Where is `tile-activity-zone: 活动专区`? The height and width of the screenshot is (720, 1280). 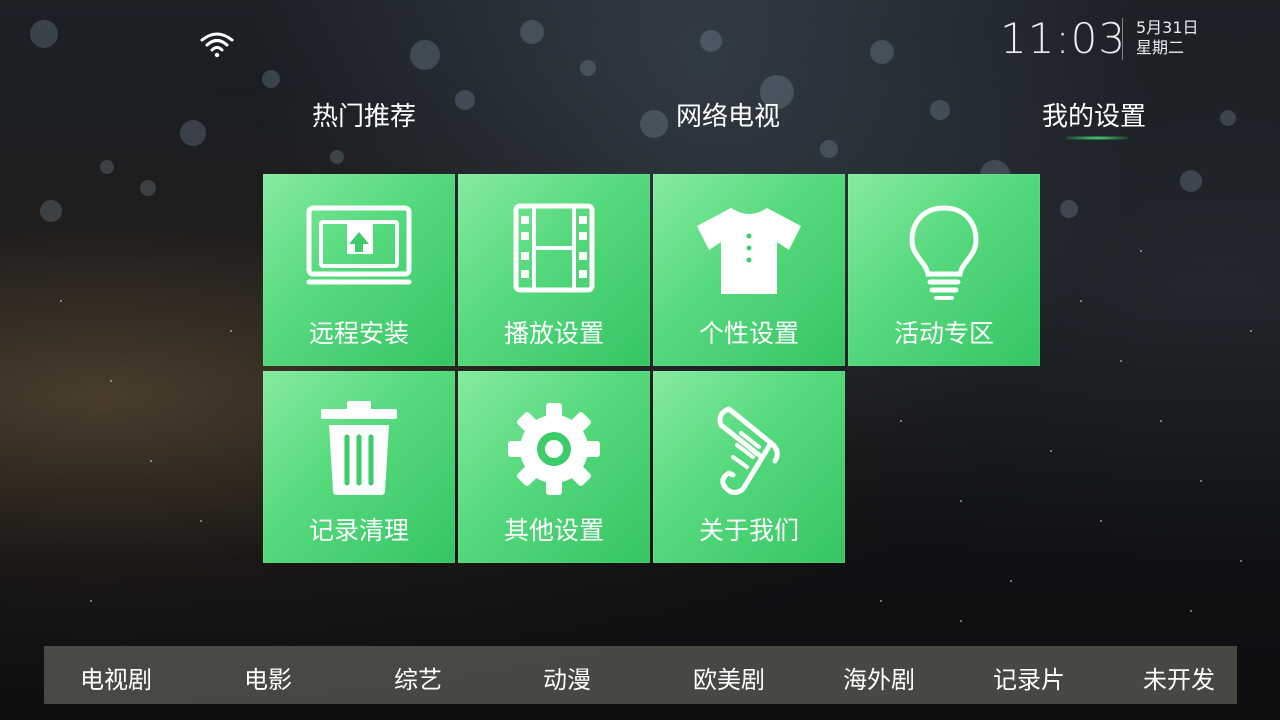 tile-activity-zone: 活动专区 is located at coordinates (944, 270).